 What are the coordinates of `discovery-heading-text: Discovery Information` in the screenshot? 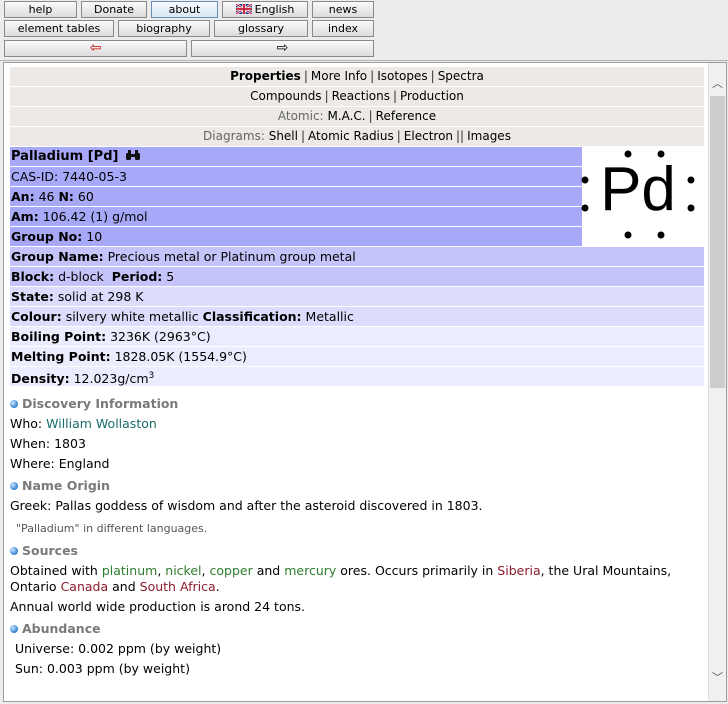 It's located at (100, 403).